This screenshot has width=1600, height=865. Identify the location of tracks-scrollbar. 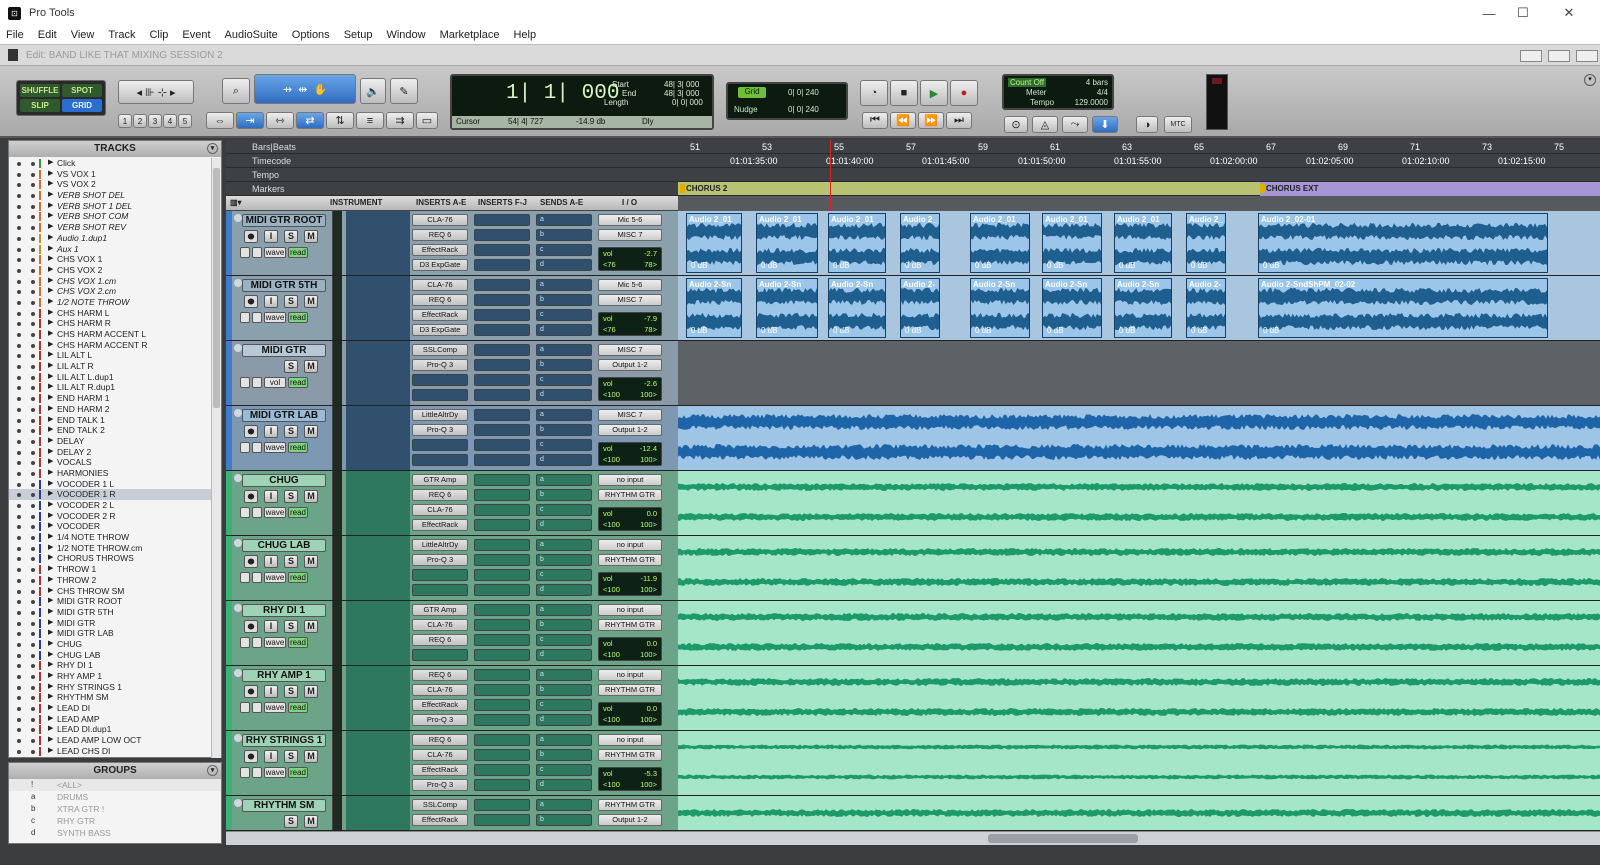
(216, 458).